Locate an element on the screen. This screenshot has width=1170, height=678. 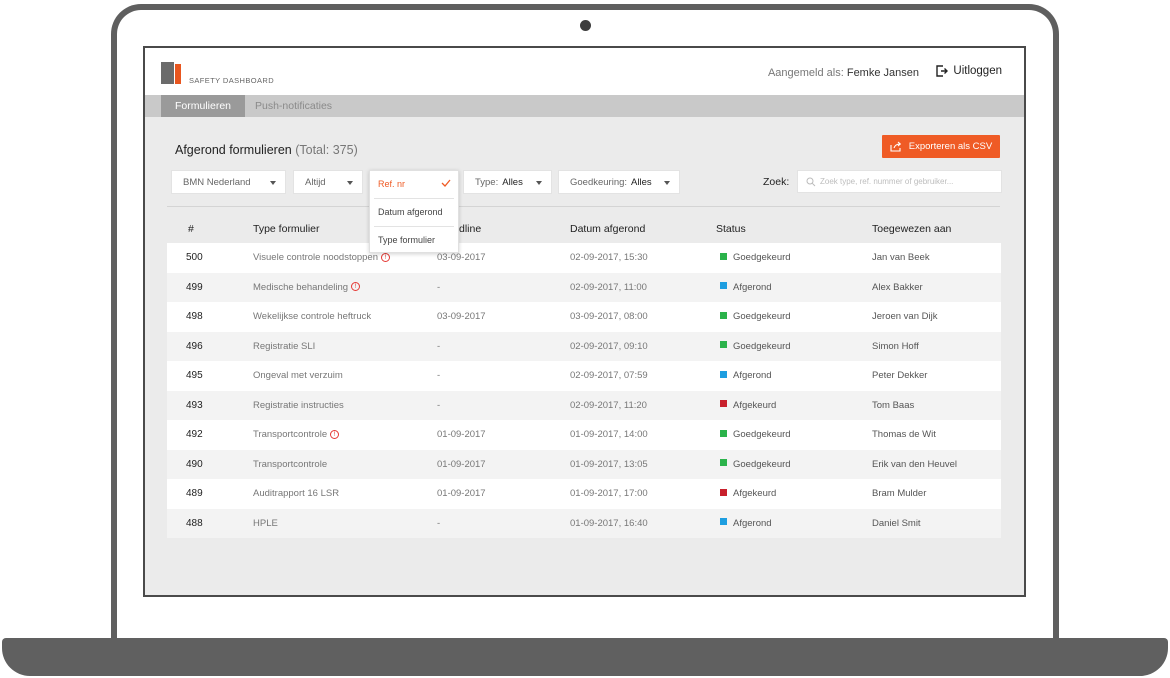
sort-option-type-formulier: Type formulier is located at coordinates (414, 240).